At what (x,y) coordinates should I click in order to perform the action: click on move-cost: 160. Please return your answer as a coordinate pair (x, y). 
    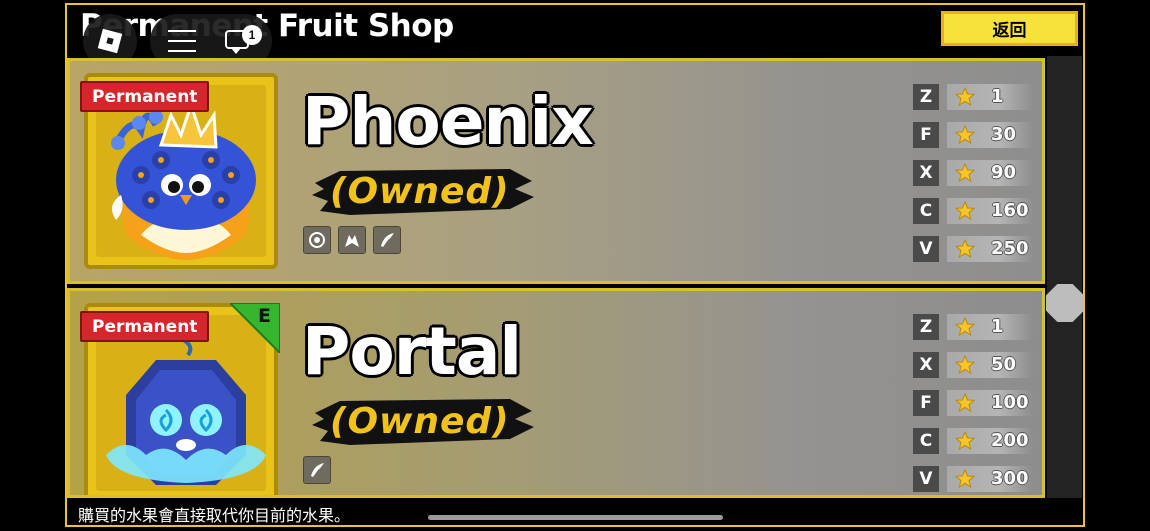
    Looking at the image, I should click on (990, 211).